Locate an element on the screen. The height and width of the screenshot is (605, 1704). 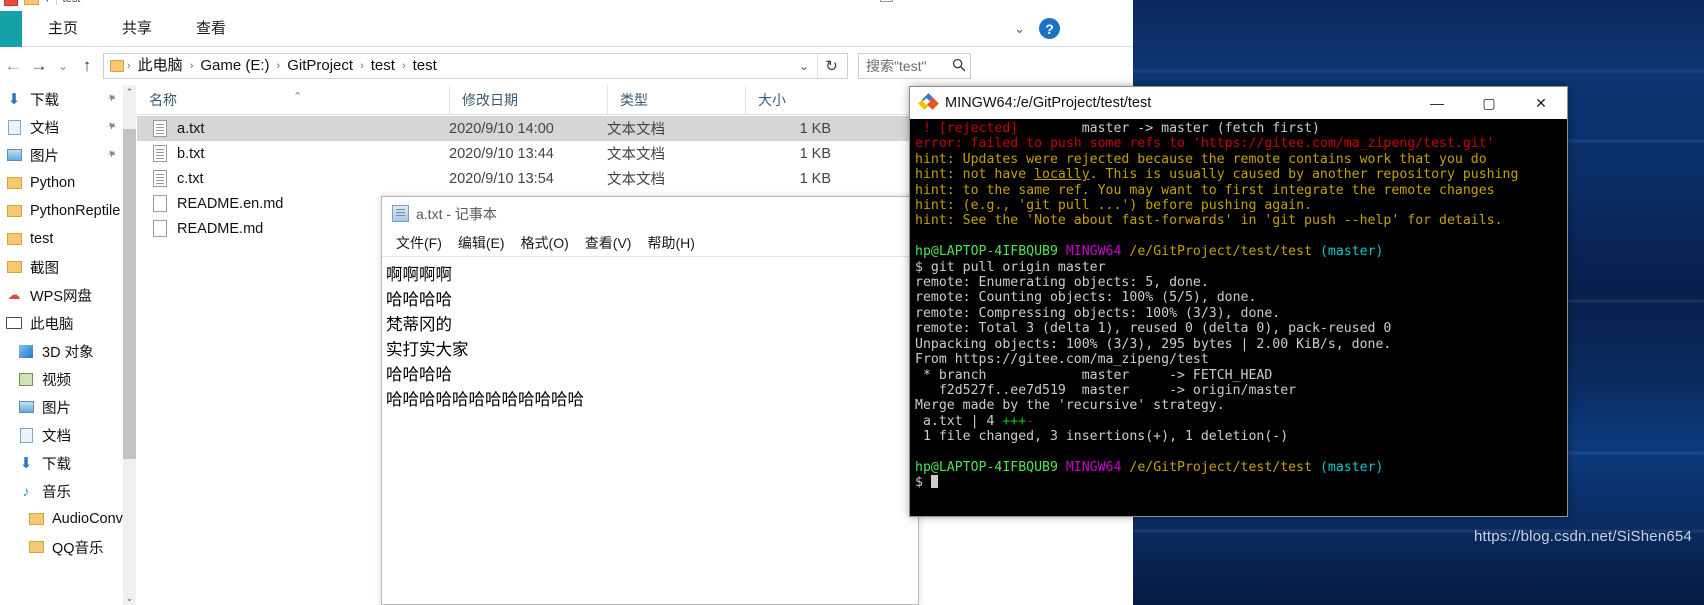
terminal-line: $ git pull origin master is located at coordinates (1241, 267).